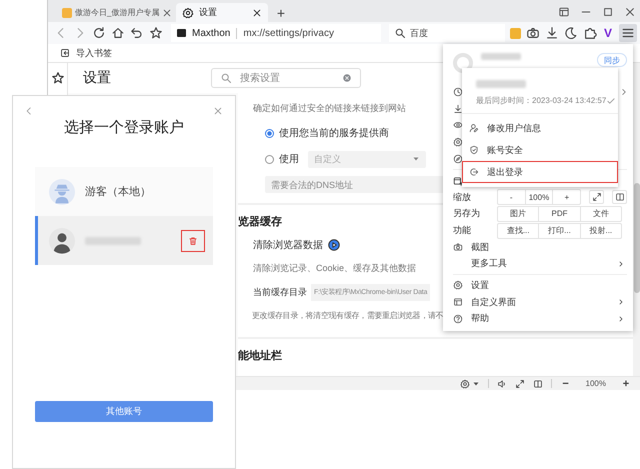 Image resolution: width=640 pixels, height=469 pixels. I want to click on section-heading: 能地址栏, so click(260, 356).